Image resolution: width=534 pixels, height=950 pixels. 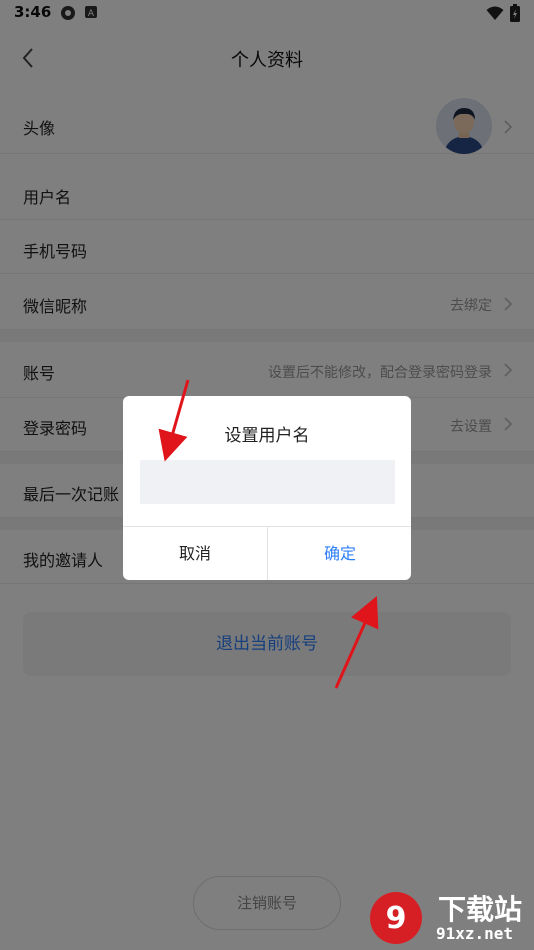 I want to click on set-username-dialog: 设置用户名 取消 确定, so click(x=267, y=488).